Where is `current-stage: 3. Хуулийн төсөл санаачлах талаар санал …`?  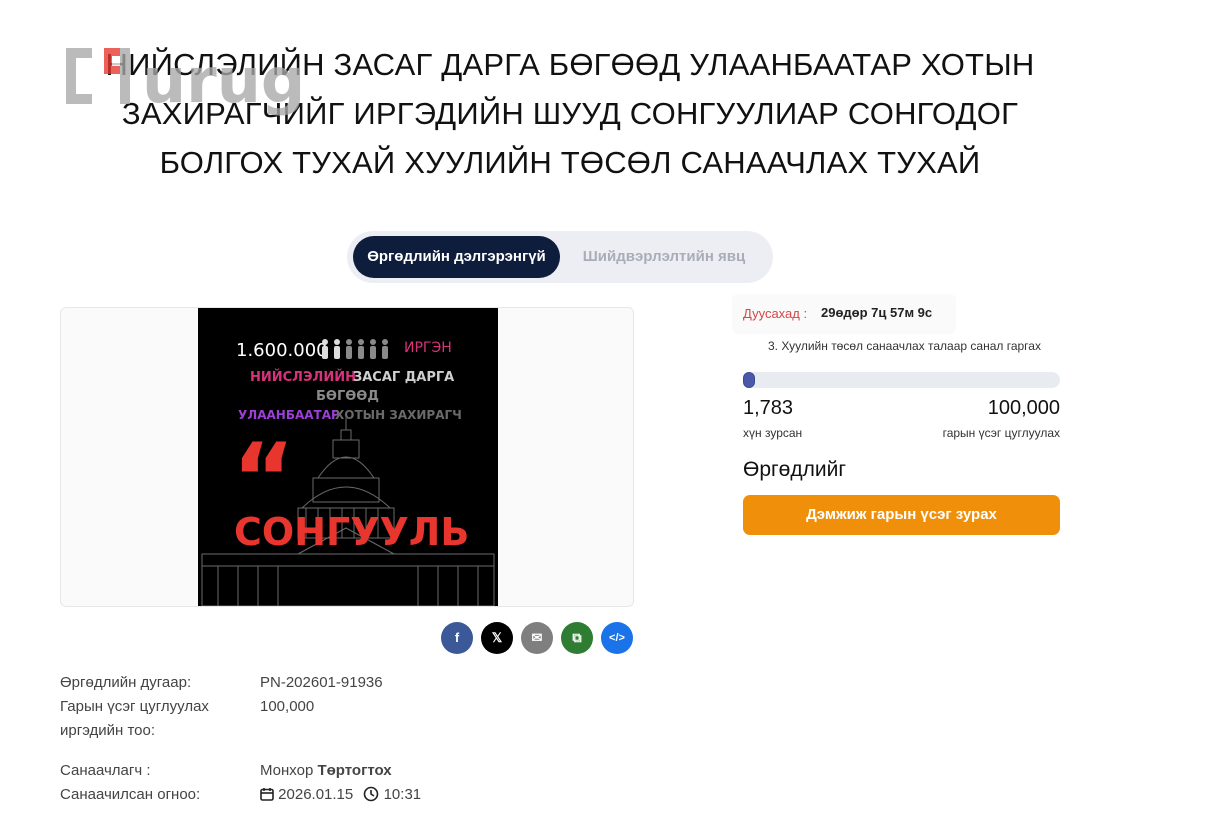 current-stage: 3. Хуулийн төсөл санаачлах талаар санал … is located at coordinates (904, 346).